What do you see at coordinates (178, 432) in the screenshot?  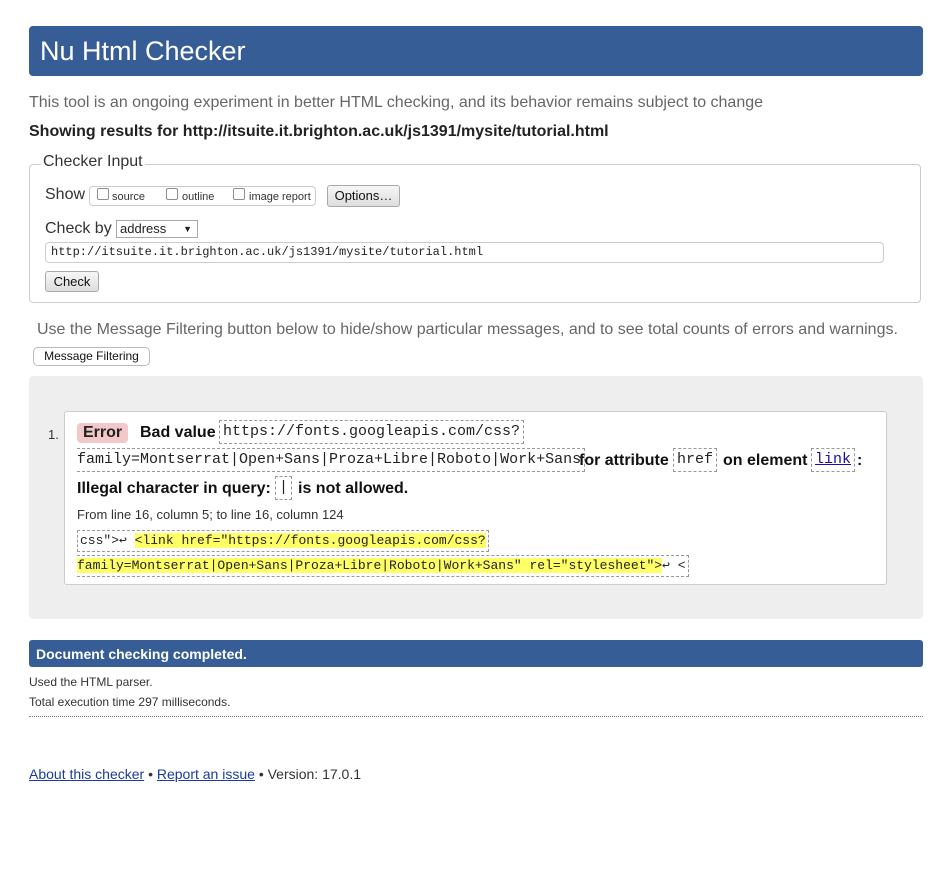 I see `message-text-bad-value: Bad value` at bounding box center [178, 432].